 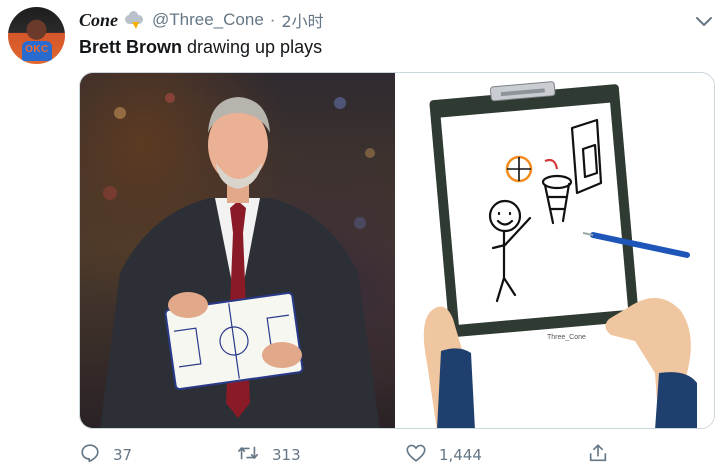 I want to click on avatar-jersey: OKC, so click(x=37, y=51).